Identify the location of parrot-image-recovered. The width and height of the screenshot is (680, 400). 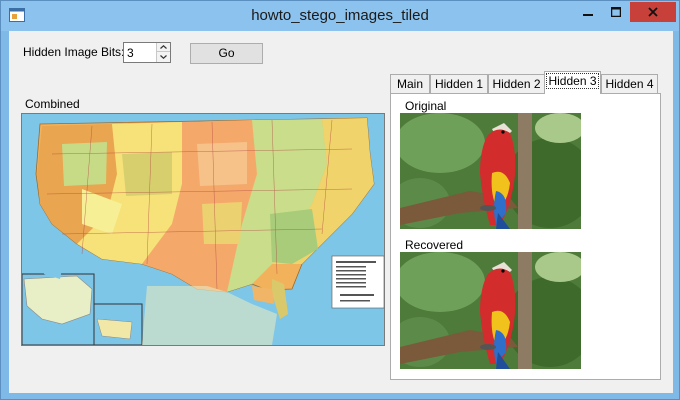
(490, 310).